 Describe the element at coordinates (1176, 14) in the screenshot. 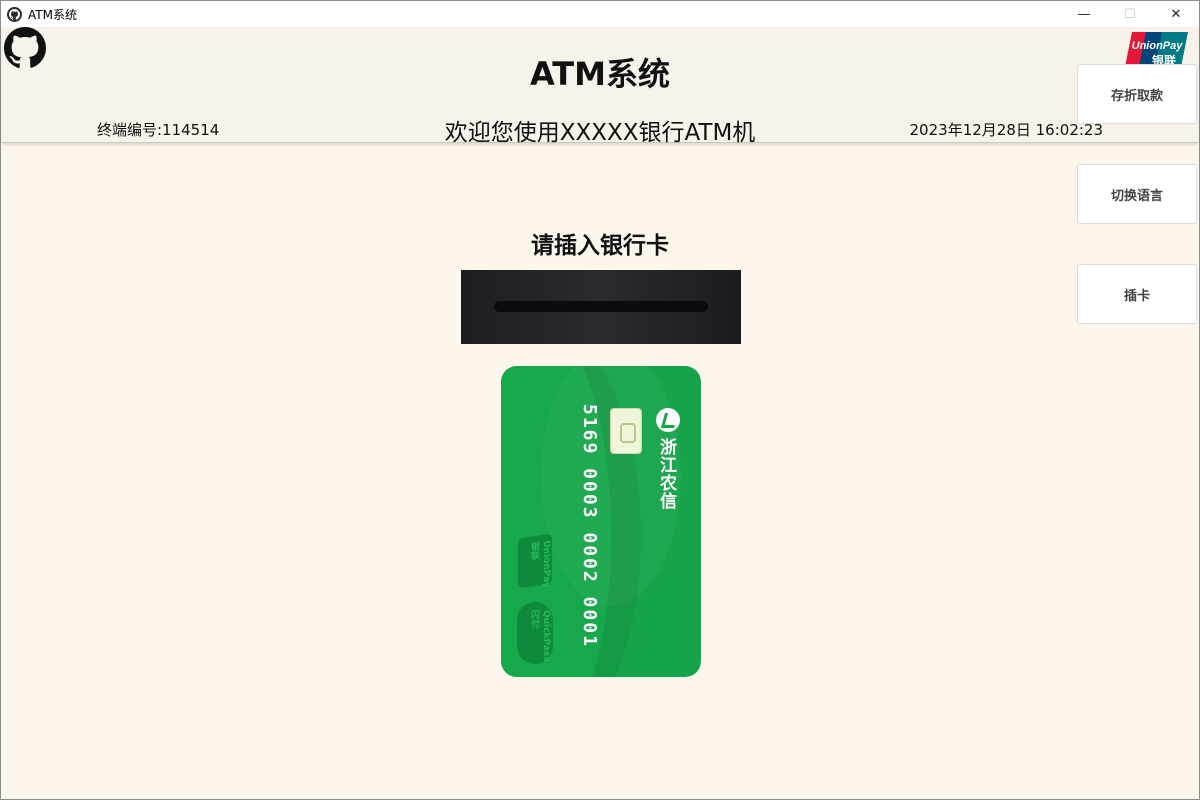

I see `close-button: ✕` at that location.